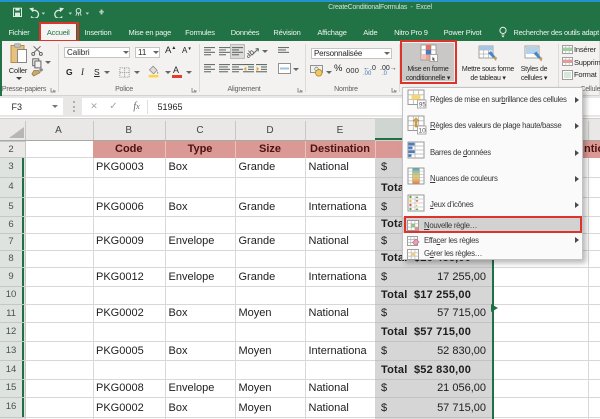  Describe the element at coordinates (423, 130) in the screenshot. I see `svg-text: 10` at that location.